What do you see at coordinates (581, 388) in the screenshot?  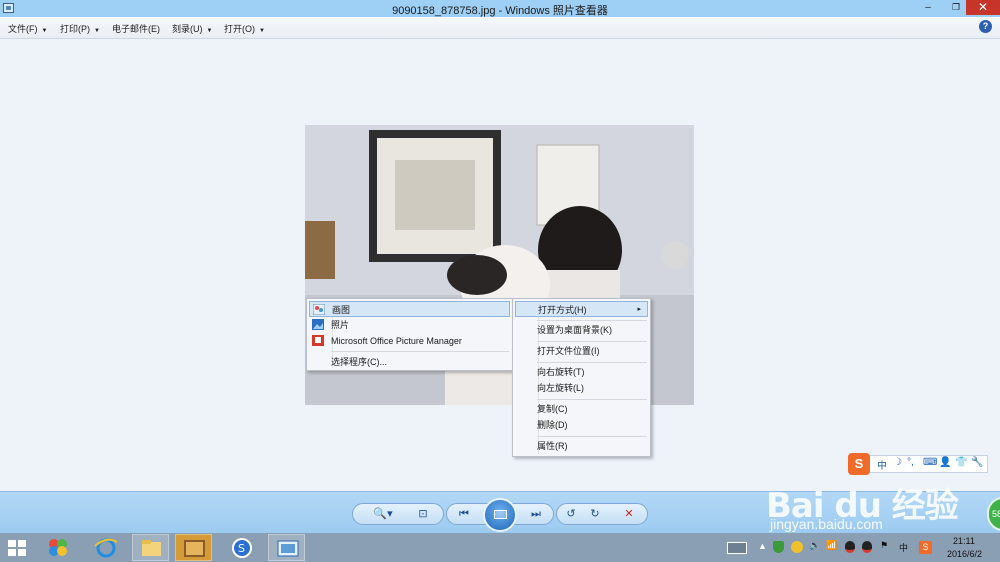 I see `menu-item-rotate-left: 向左旋转(L)` at bounding box center [581, 388].